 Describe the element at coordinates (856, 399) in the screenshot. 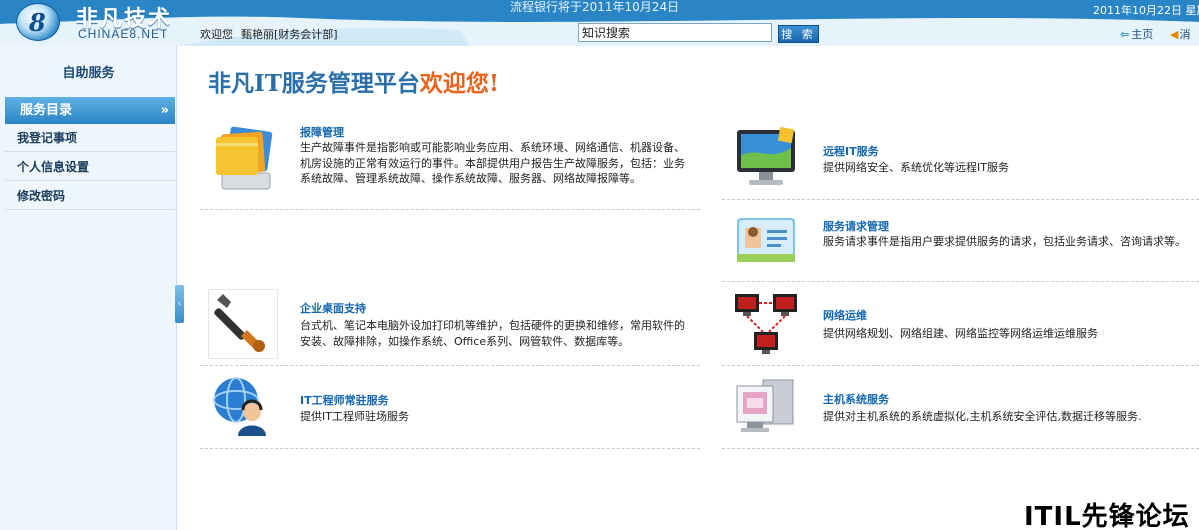

I see `service-title-host-system: 主机系统服务` at that location.